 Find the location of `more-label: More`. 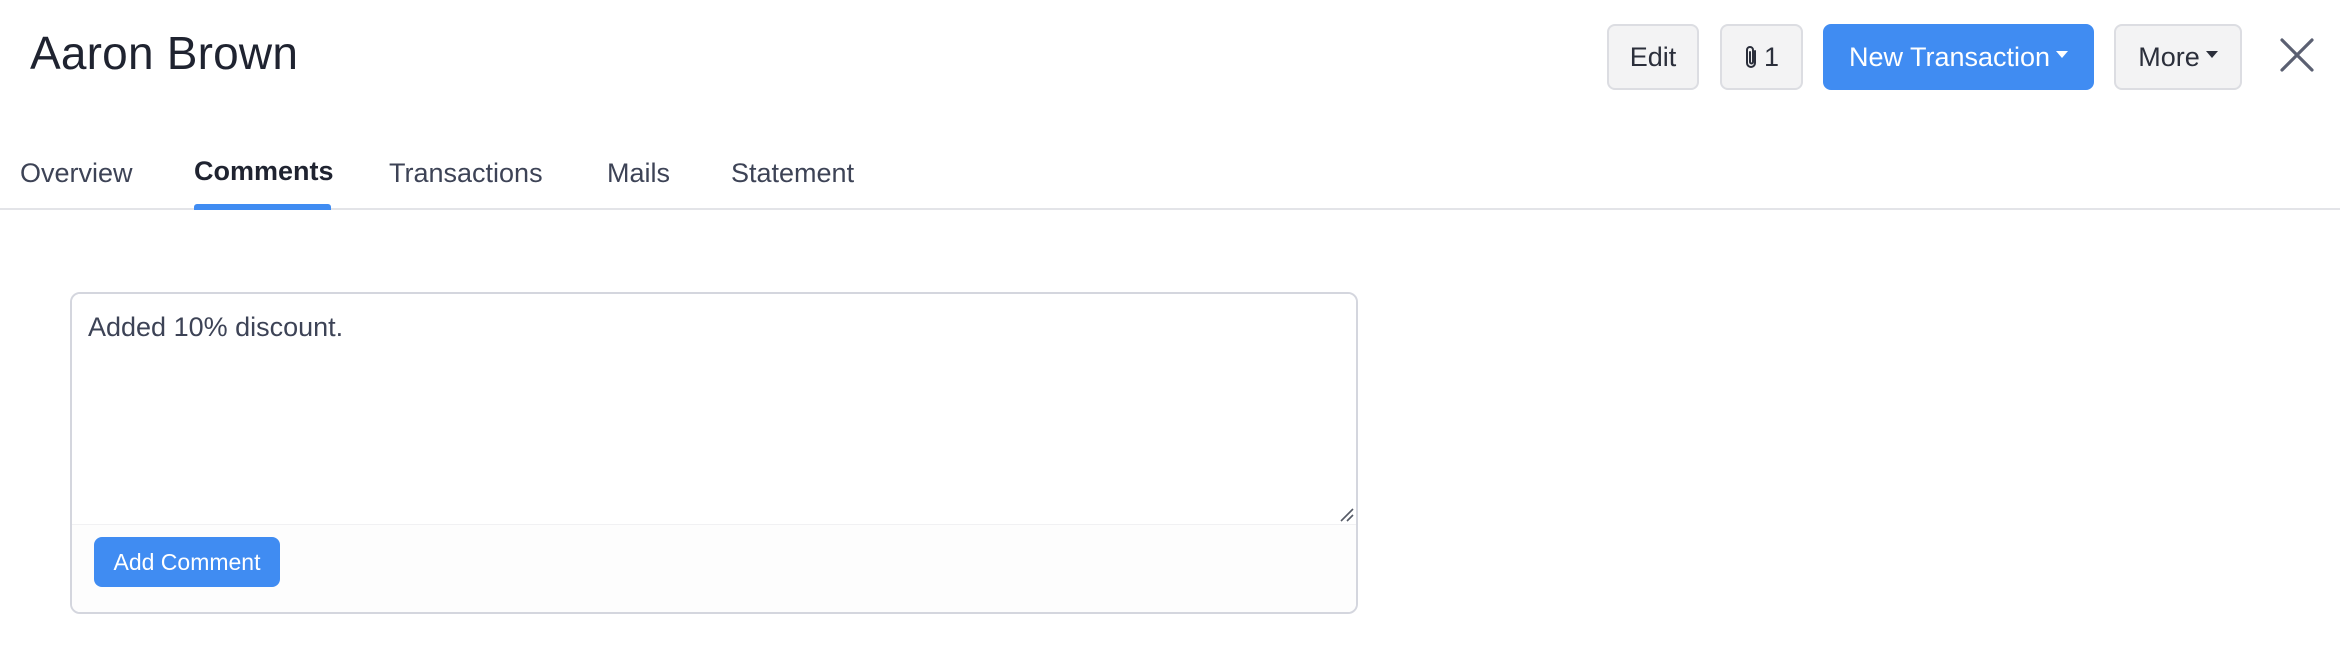

more-label: More is located at coordinates (2169, 56).